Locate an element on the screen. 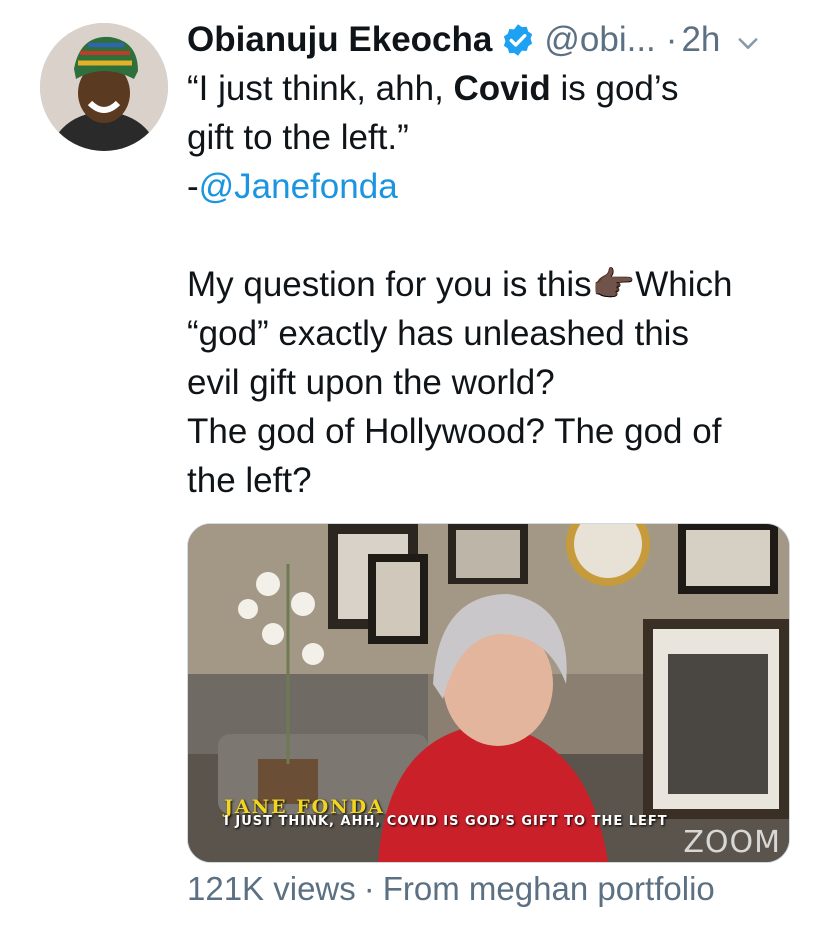 The image size is (828, 944). chevron-down-icon is located at coordinates (748, 40).